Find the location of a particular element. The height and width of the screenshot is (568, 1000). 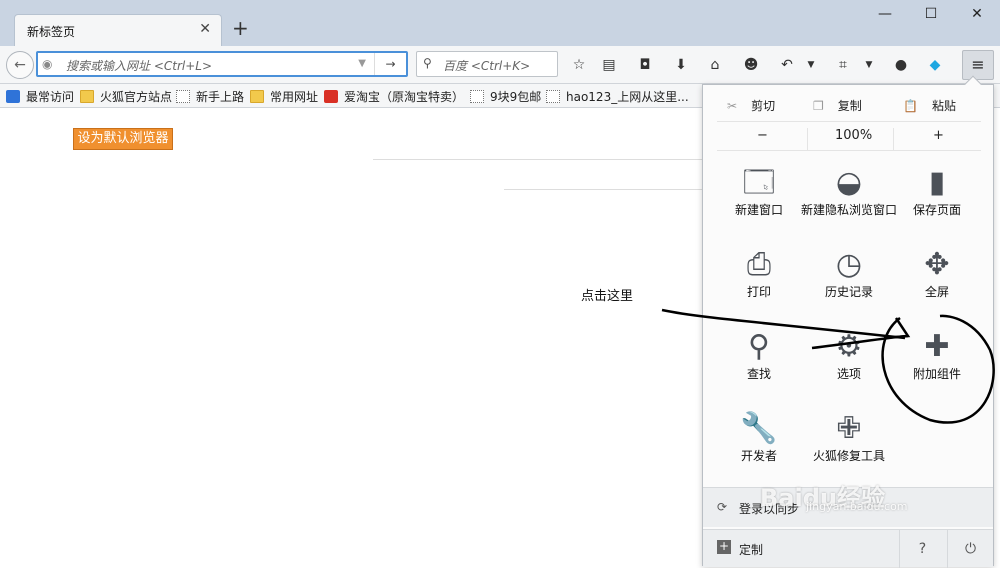

puzzle-icon: ✚ is located at coordinates (937, 346).